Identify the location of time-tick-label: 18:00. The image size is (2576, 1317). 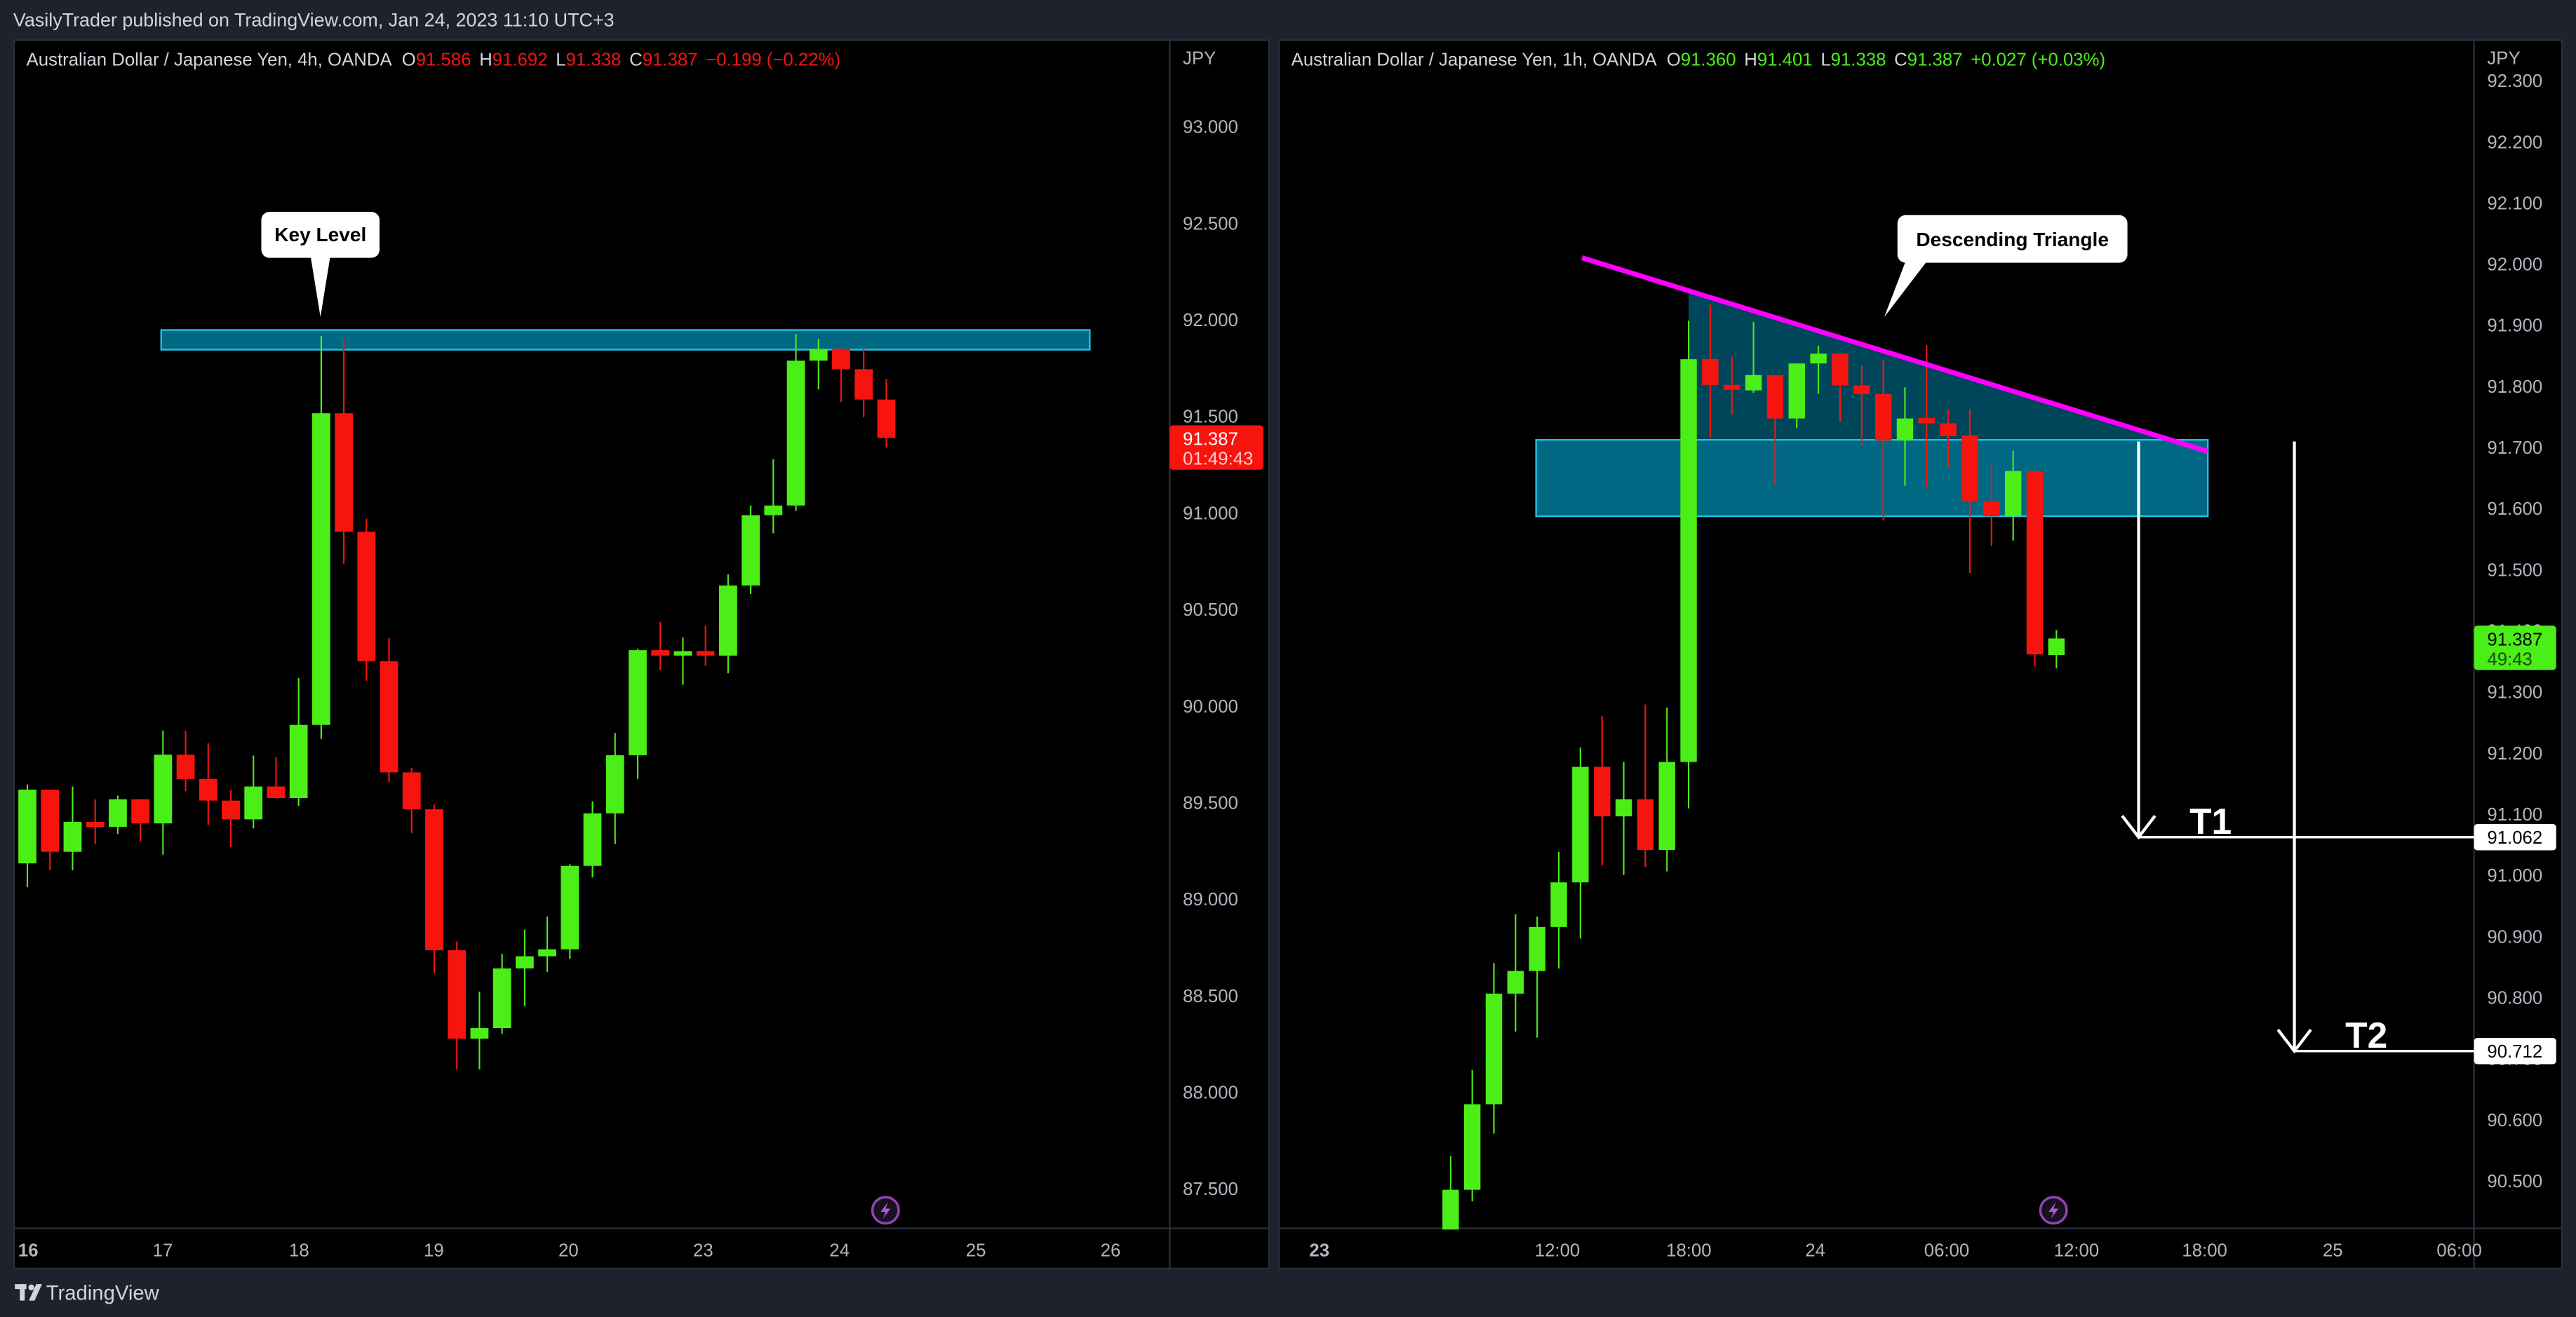
(1688, 1250).